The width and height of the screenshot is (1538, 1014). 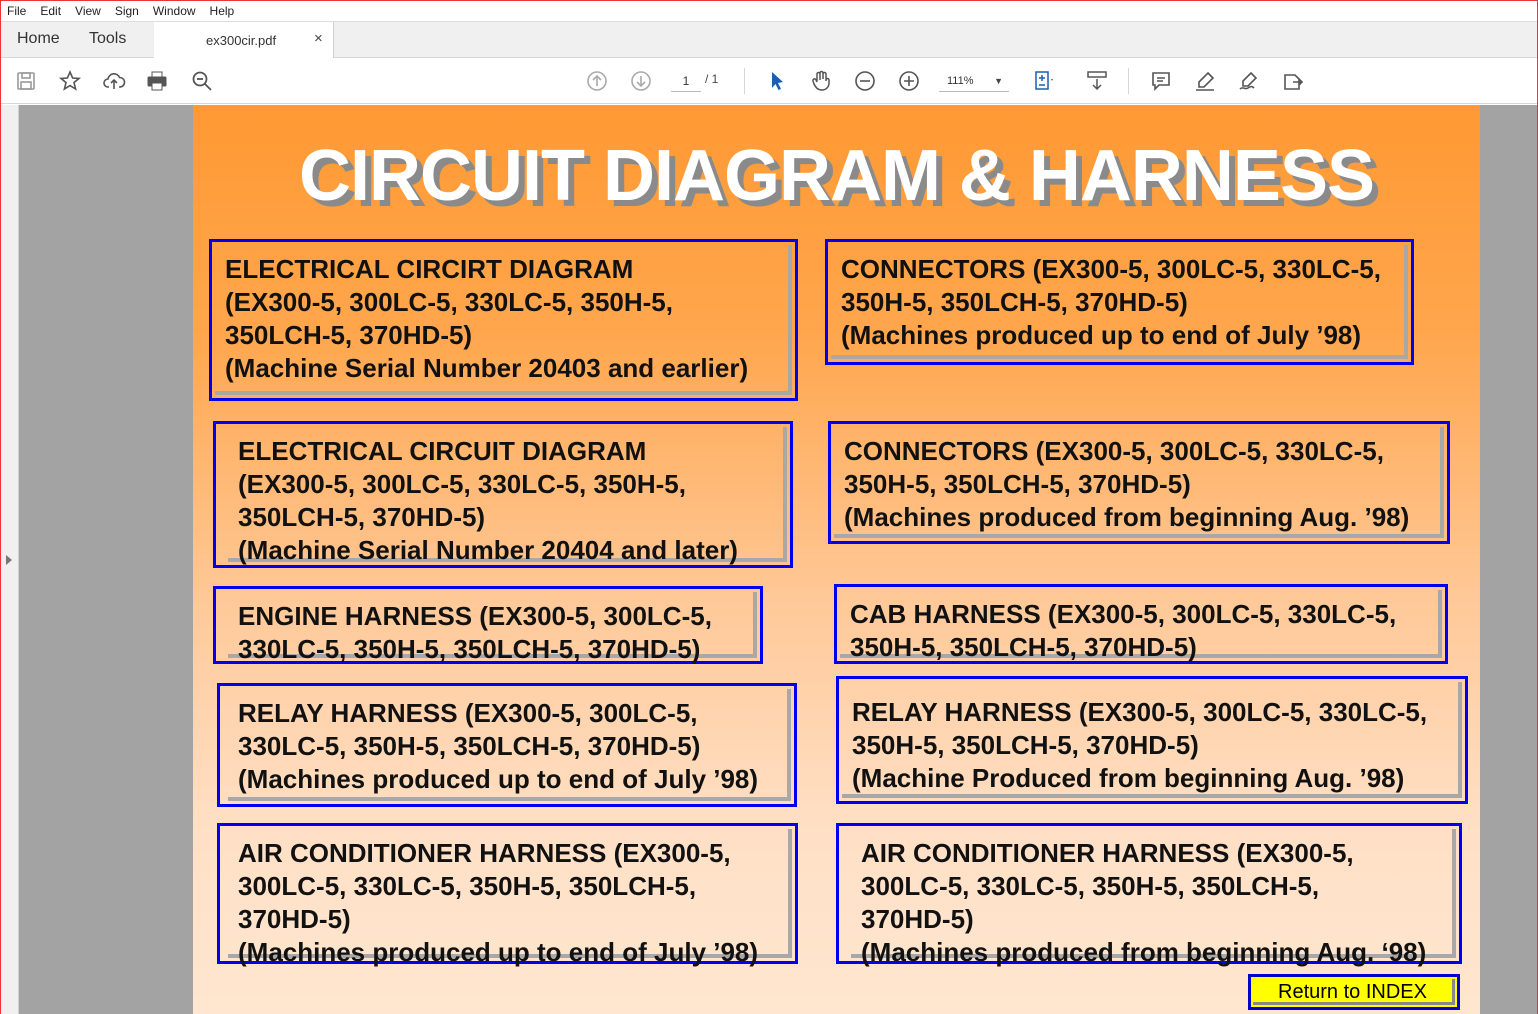 What do you see at coordinates (777, 81) in the screenshot?
I see `select-arrow-icon` at bounding box center [777, 81].